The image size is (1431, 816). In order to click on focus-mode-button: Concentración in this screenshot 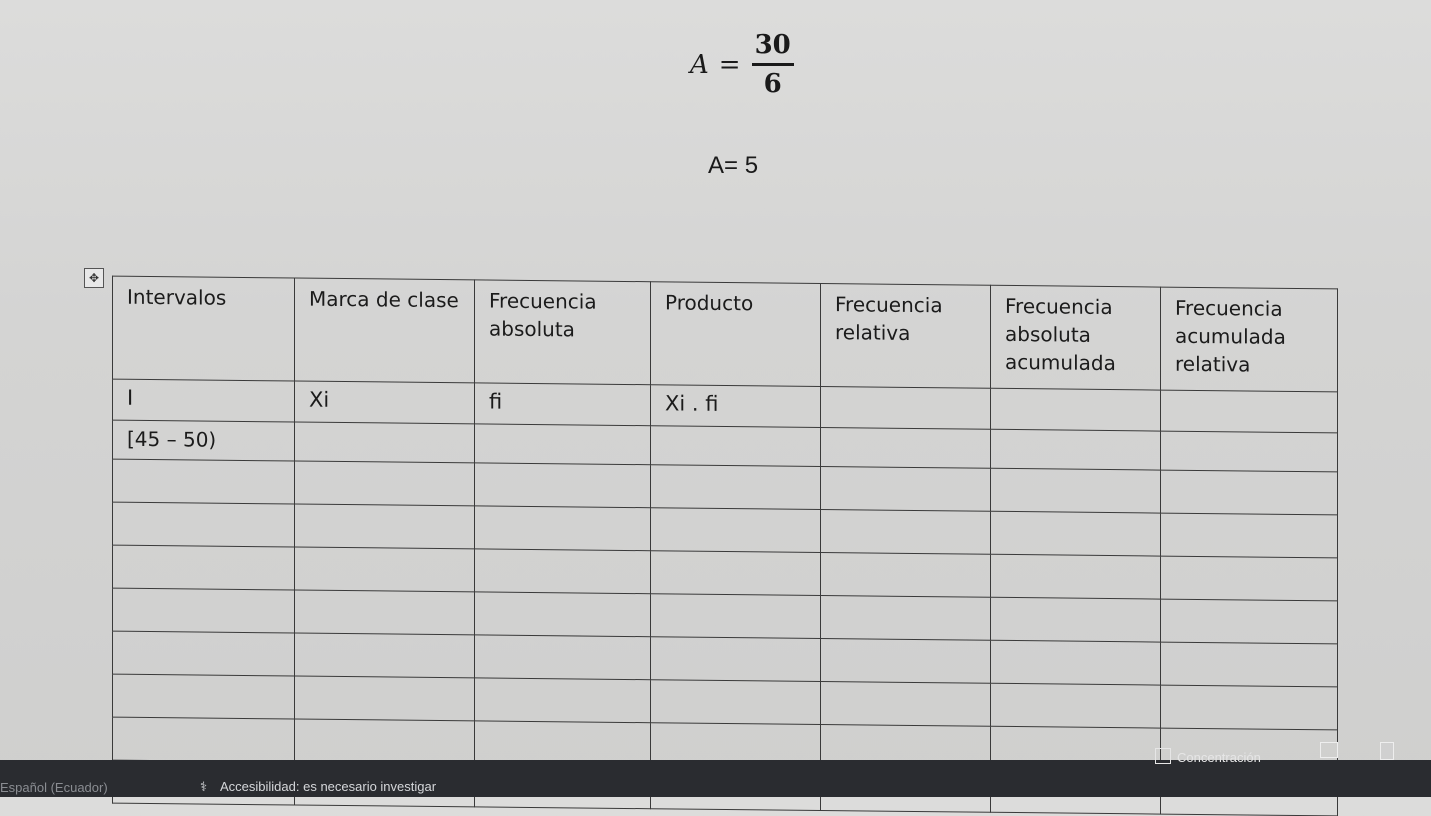, I will do `click(1208, 756)`.